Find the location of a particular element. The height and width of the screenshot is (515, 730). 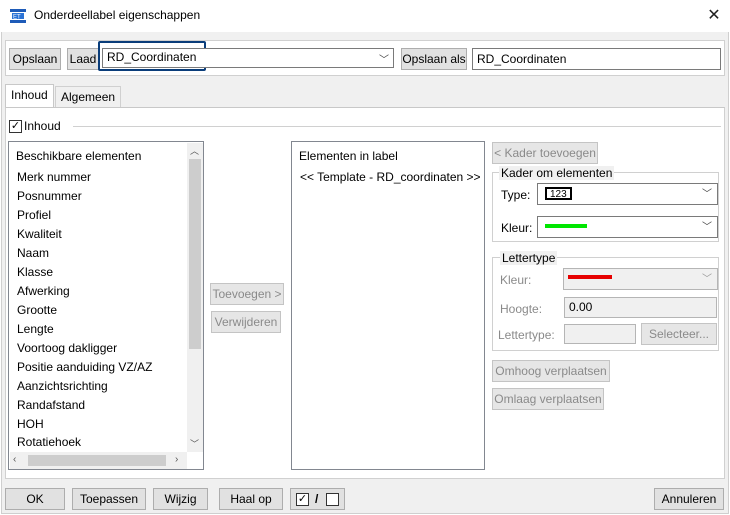

save-button: Opslaan is located at coordinates (35, 59).